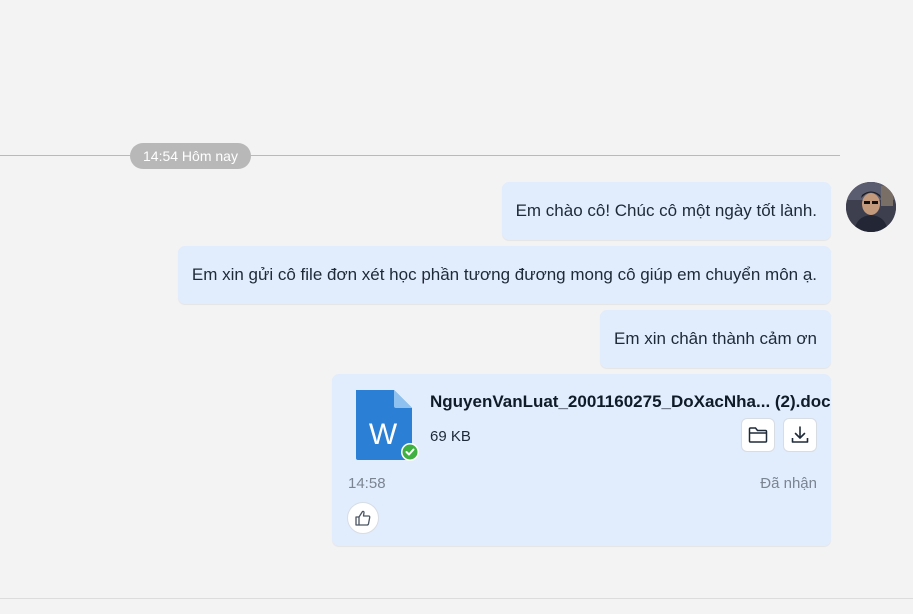 This screenshot has width=913, height=614. Describe the element at coordinates (383, 434) in the screenshot. I see `svg-text: W` at that location.